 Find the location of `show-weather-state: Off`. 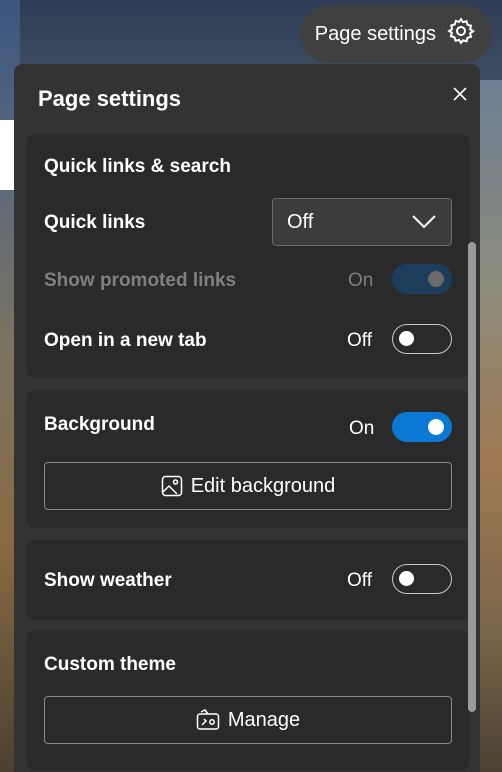

show-weather-state: Off is located at coordinates (359, 580).